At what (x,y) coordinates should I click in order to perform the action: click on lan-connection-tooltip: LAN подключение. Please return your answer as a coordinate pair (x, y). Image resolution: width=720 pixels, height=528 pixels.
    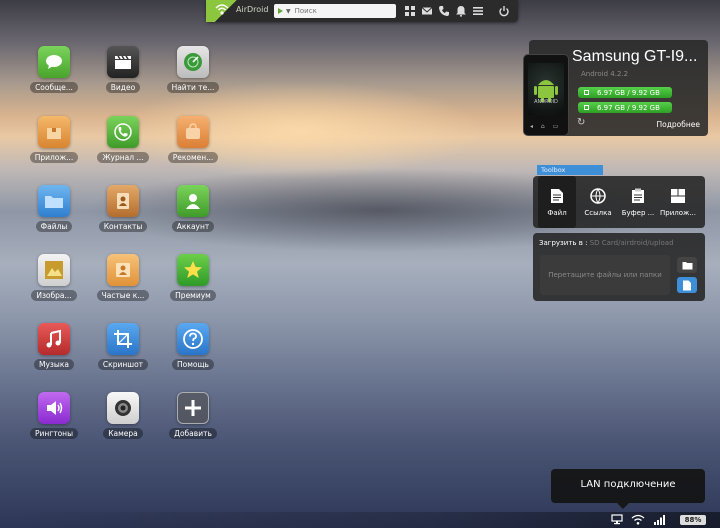
    Looking at the image, I should click on (628, 489).